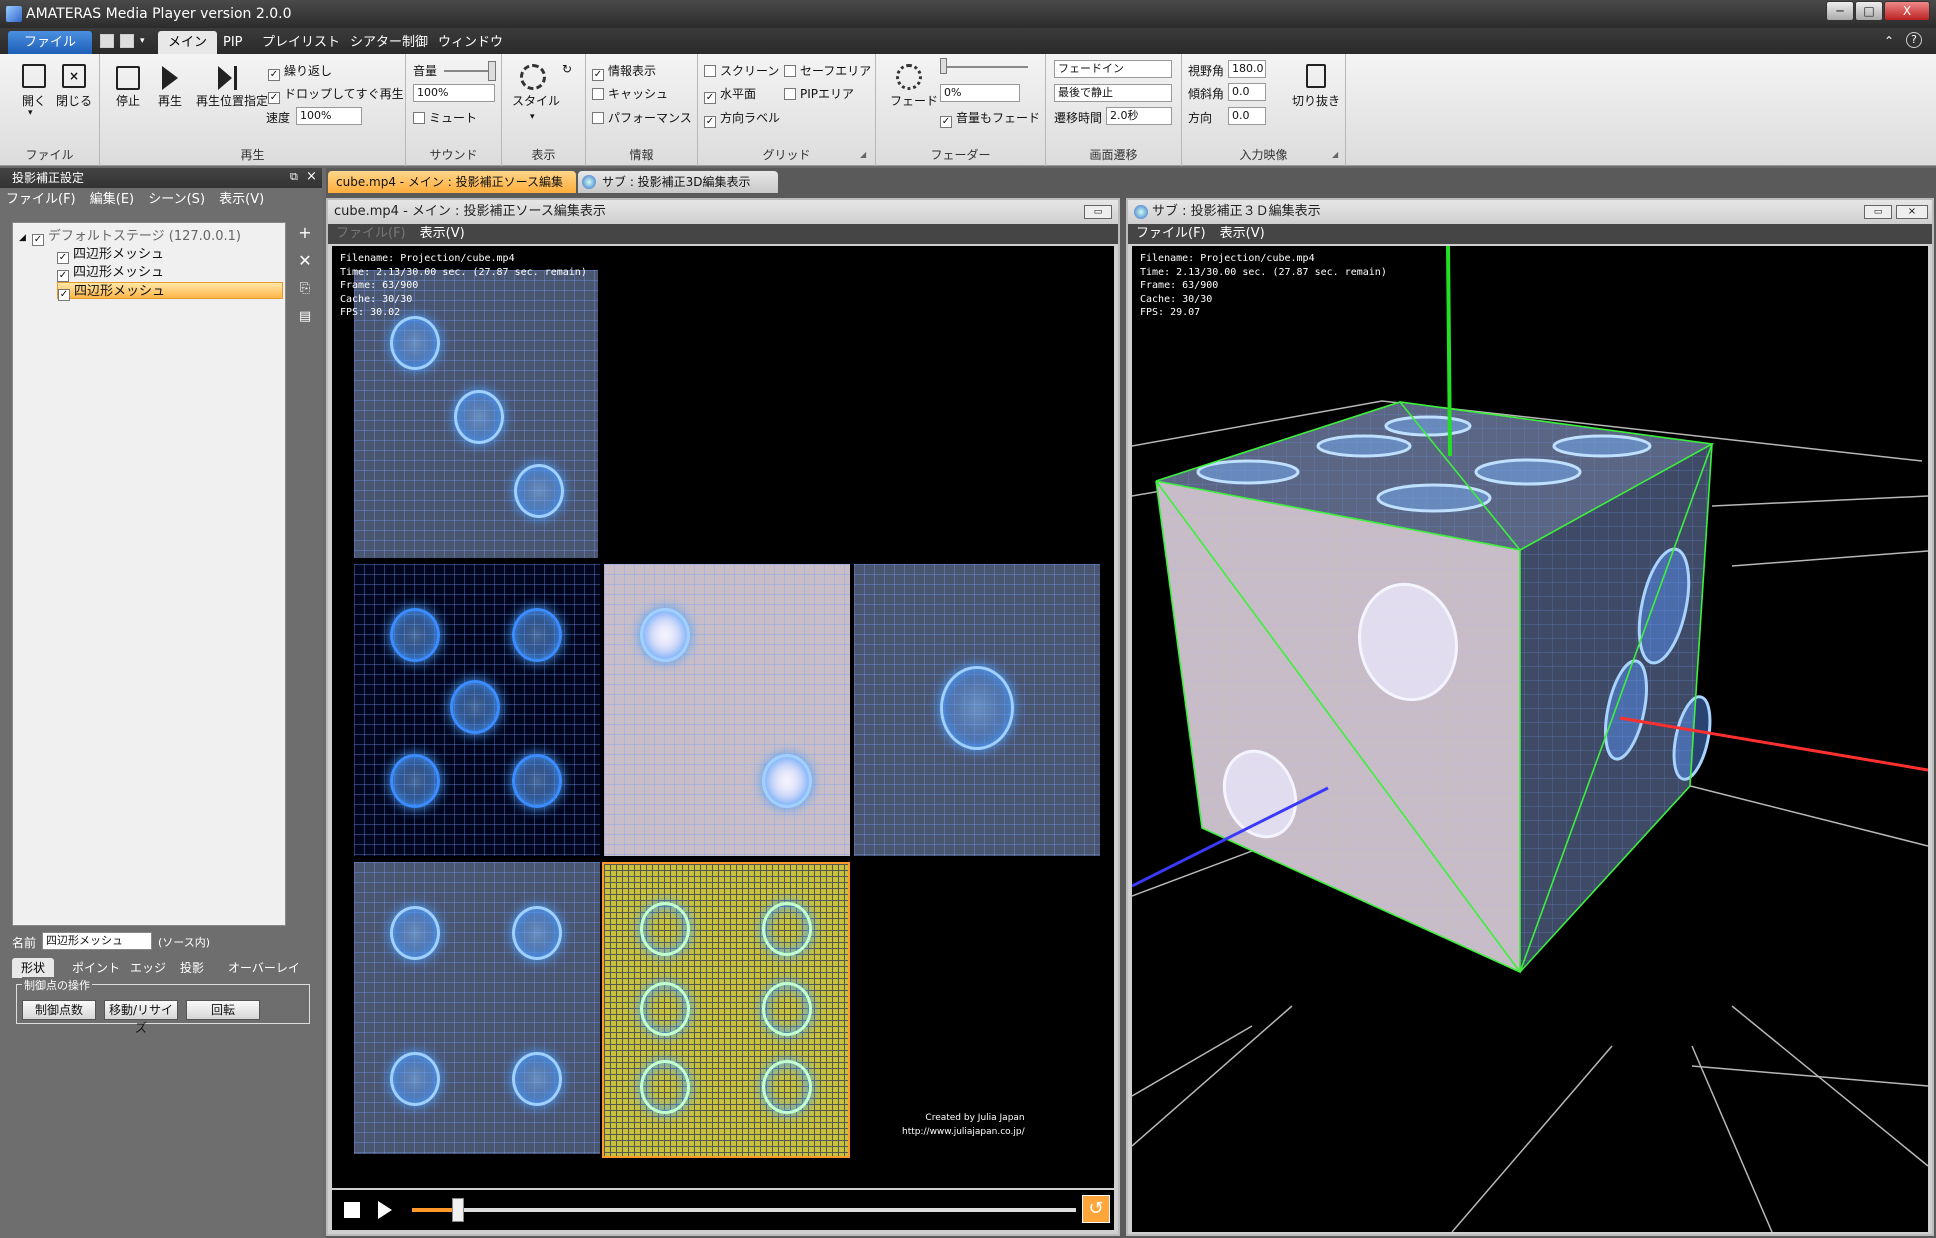 The image size is (1936, 1238). I want to click on paste-icon: ▤, so click(305, 317).